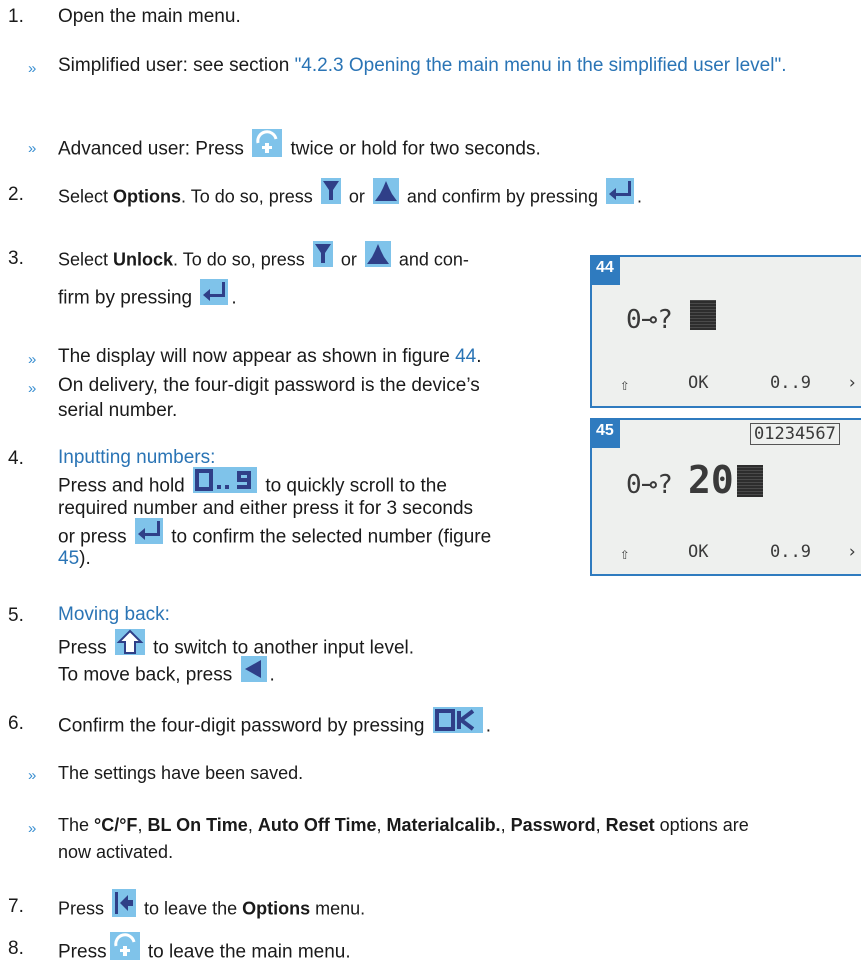 The image size is (861, 970). What do you see at coordinates (725, 331) in the screenshot?
I see `figure-44-display: 44 0⊸? ⇧ OK 0..9 ›` at bounding box center [725, 331].